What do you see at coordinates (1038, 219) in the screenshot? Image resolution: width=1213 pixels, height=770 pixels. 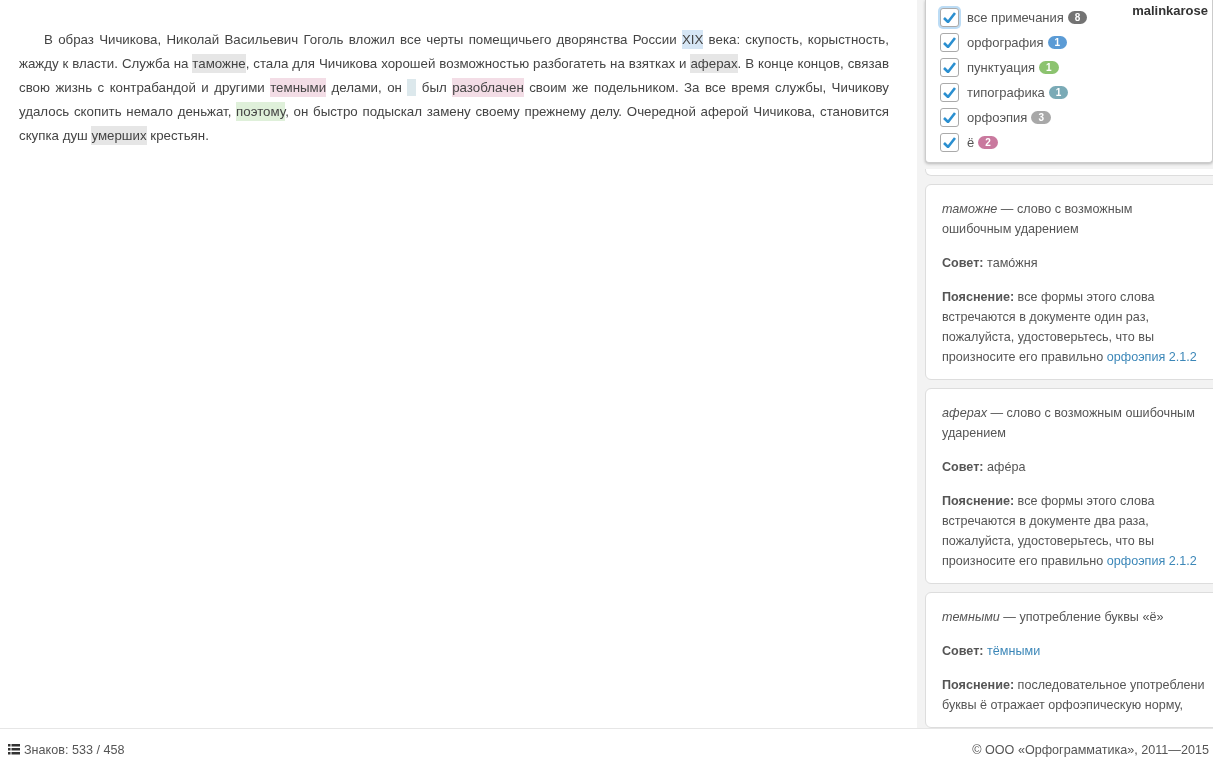 I see `note-title: таможне — слово с возможным ошибочным ударением` at bounding box center [1038, 219].